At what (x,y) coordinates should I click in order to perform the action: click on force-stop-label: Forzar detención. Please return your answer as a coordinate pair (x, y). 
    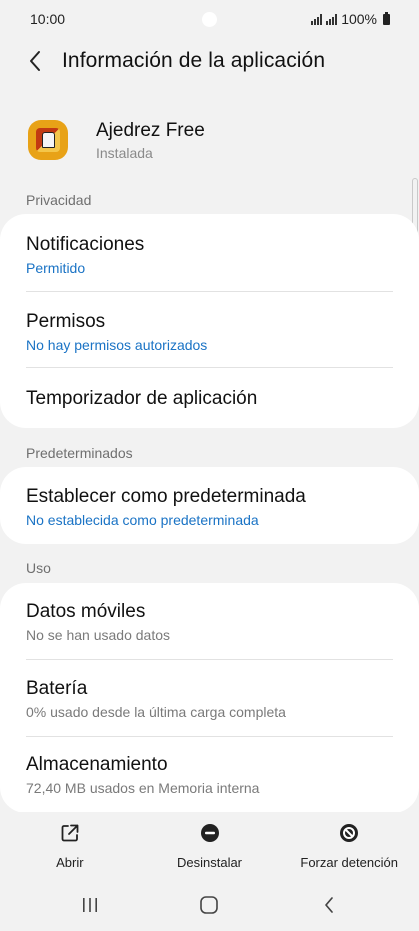
    Looking at the image, I should click on (349, 862).